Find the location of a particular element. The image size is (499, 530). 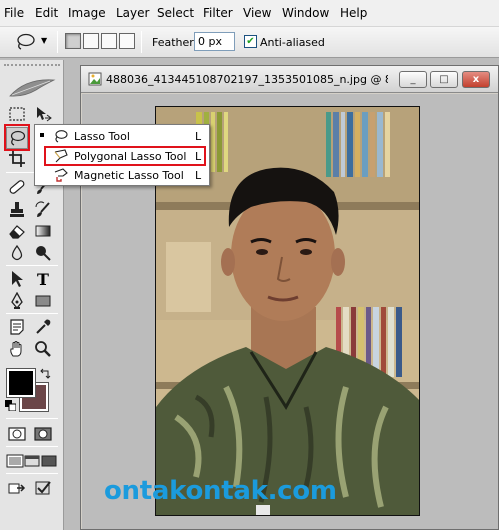

path-selection-tool is located at coordinates (17, 279).